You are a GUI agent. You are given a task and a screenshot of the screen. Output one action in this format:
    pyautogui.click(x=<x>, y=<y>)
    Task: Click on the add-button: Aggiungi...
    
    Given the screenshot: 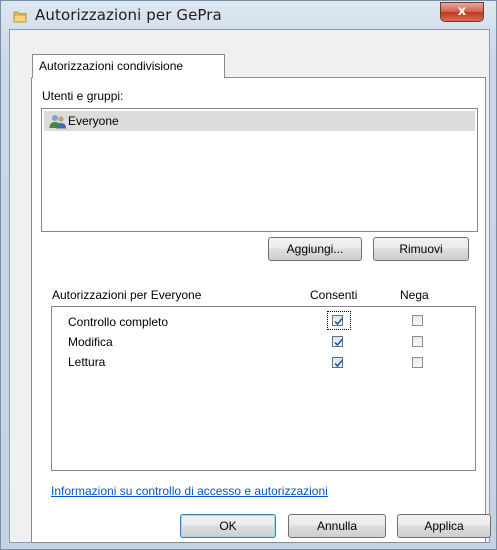 What is the action you would take?
    pyautogui.click(x=315, y=249)
    